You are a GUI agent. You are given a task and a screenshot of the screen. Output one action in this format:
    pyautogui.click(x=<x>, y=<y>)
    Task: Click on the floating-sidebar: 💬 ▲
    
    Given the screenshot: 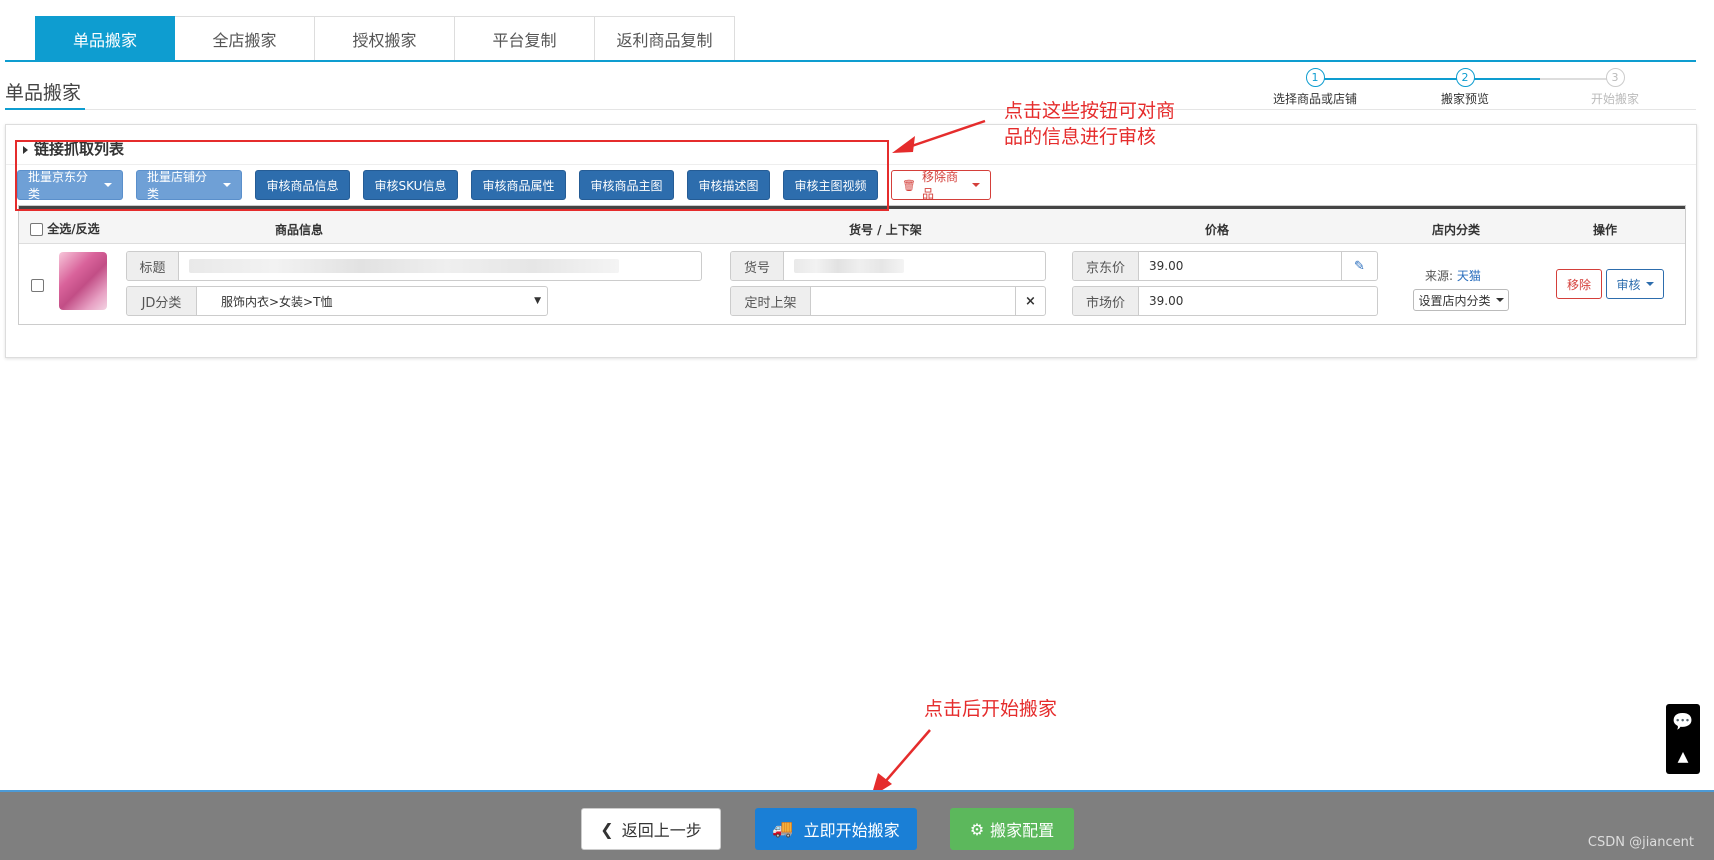 What is the action you would take?
    pyautogui.click(x=1683, y=739)
    